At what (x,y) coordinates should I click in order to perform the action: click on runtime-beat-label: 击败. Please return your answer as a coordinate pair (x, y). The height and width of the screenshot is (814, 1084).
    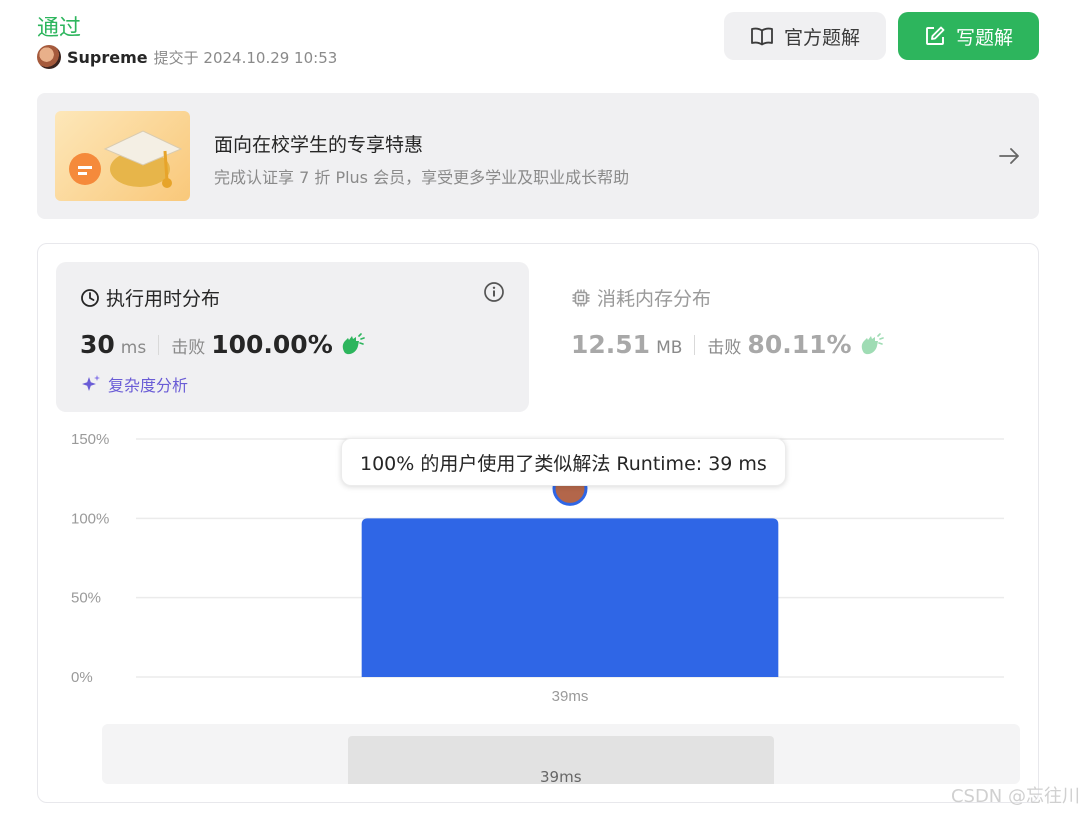
    Looking at the image, I should click on (188, 348).